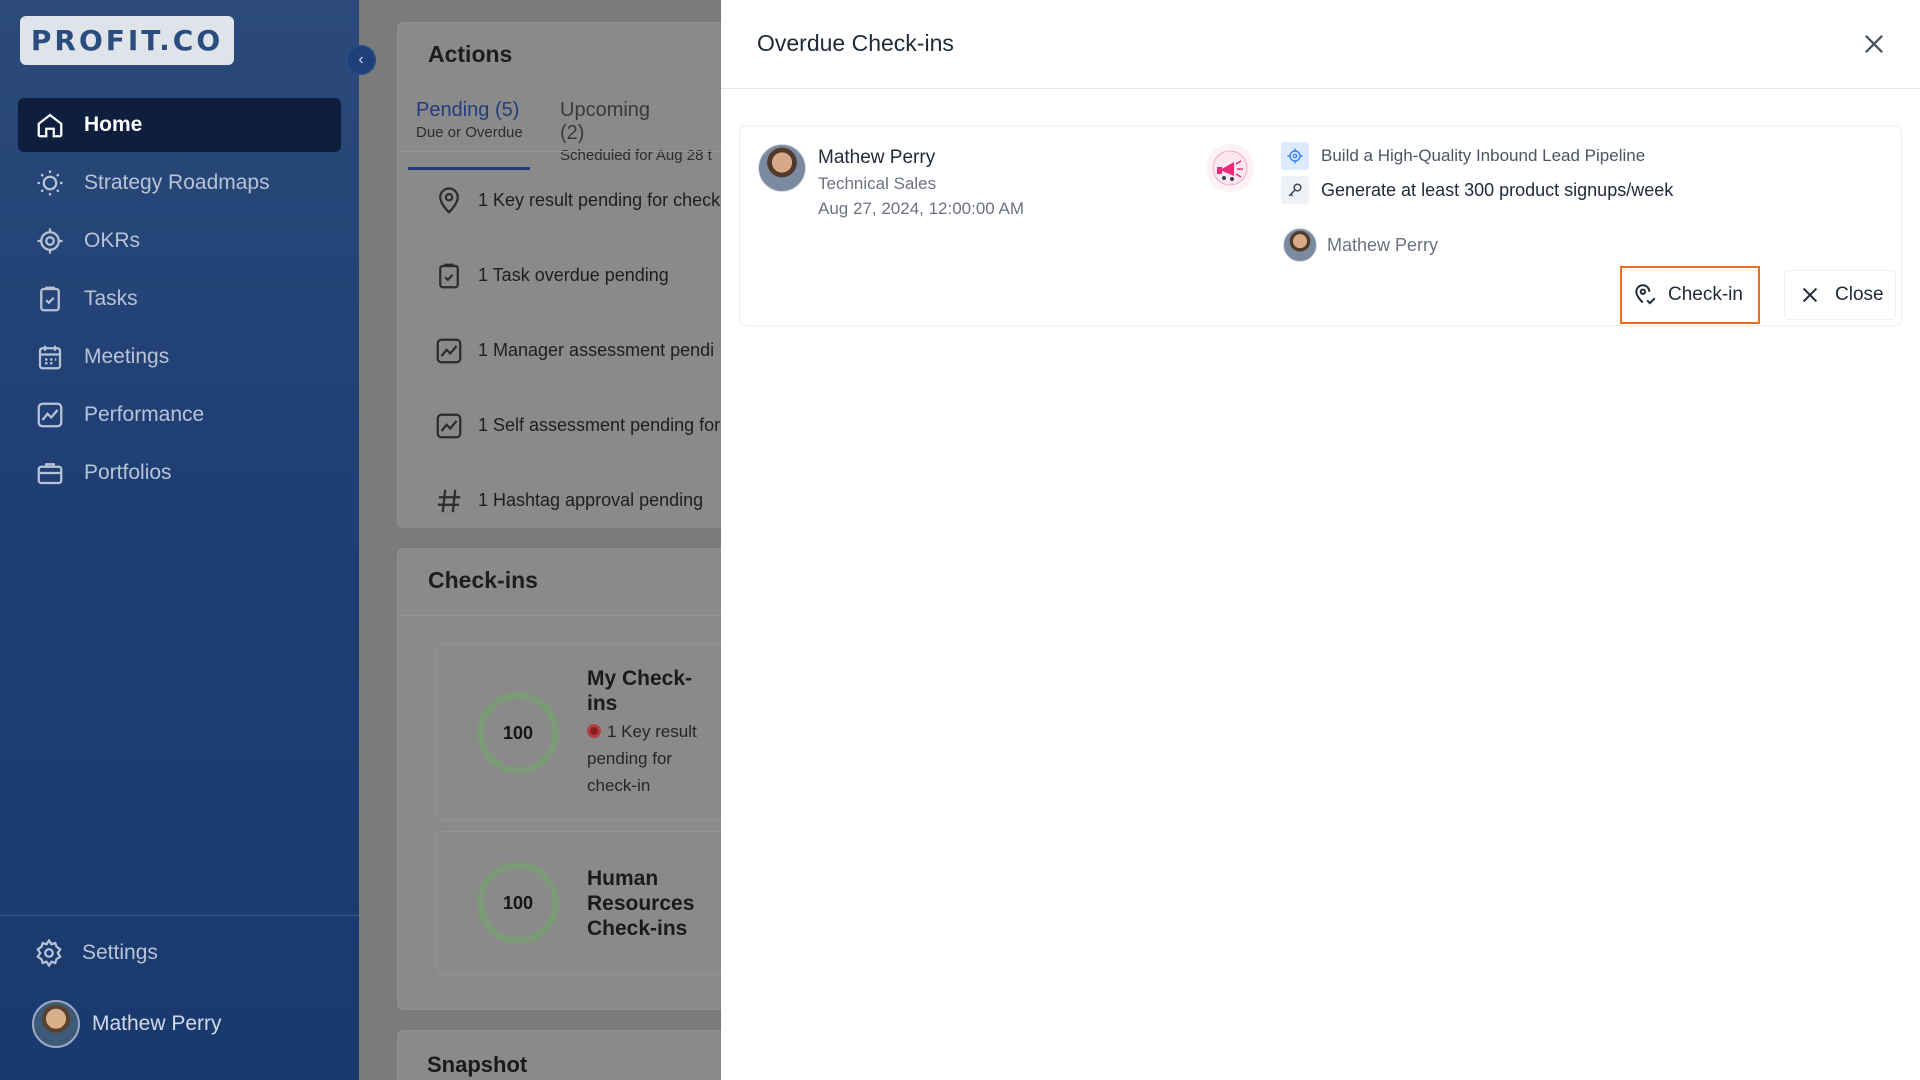  Describe the element at coordinates (877, 183) in the screenshot. I see `person-role: Technical Sales` at that location.